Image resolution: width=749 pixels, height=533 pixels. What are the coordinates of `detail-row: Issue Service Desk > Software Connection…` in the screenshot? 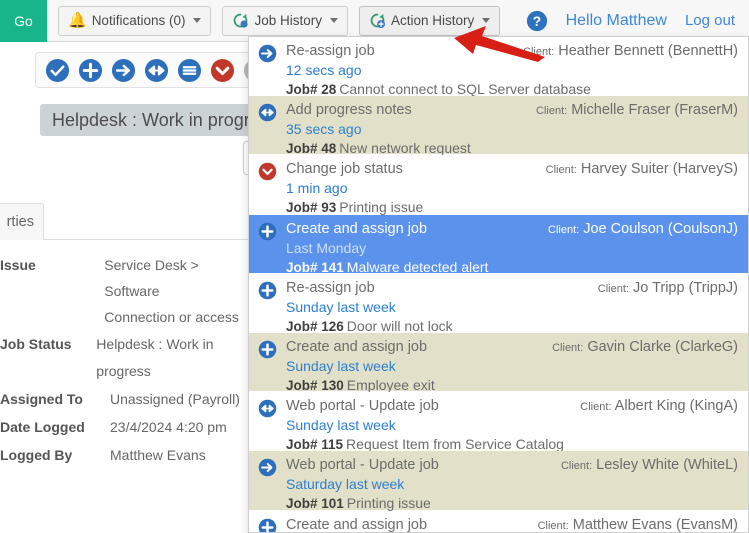 It's located at (125, 291).